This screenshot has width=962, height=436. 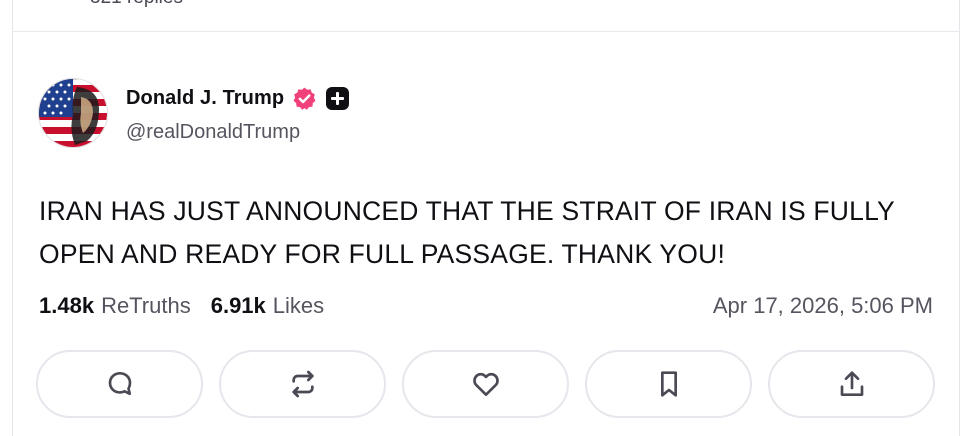 I want to click on bookmark-icon, so click(x=668, y=384).